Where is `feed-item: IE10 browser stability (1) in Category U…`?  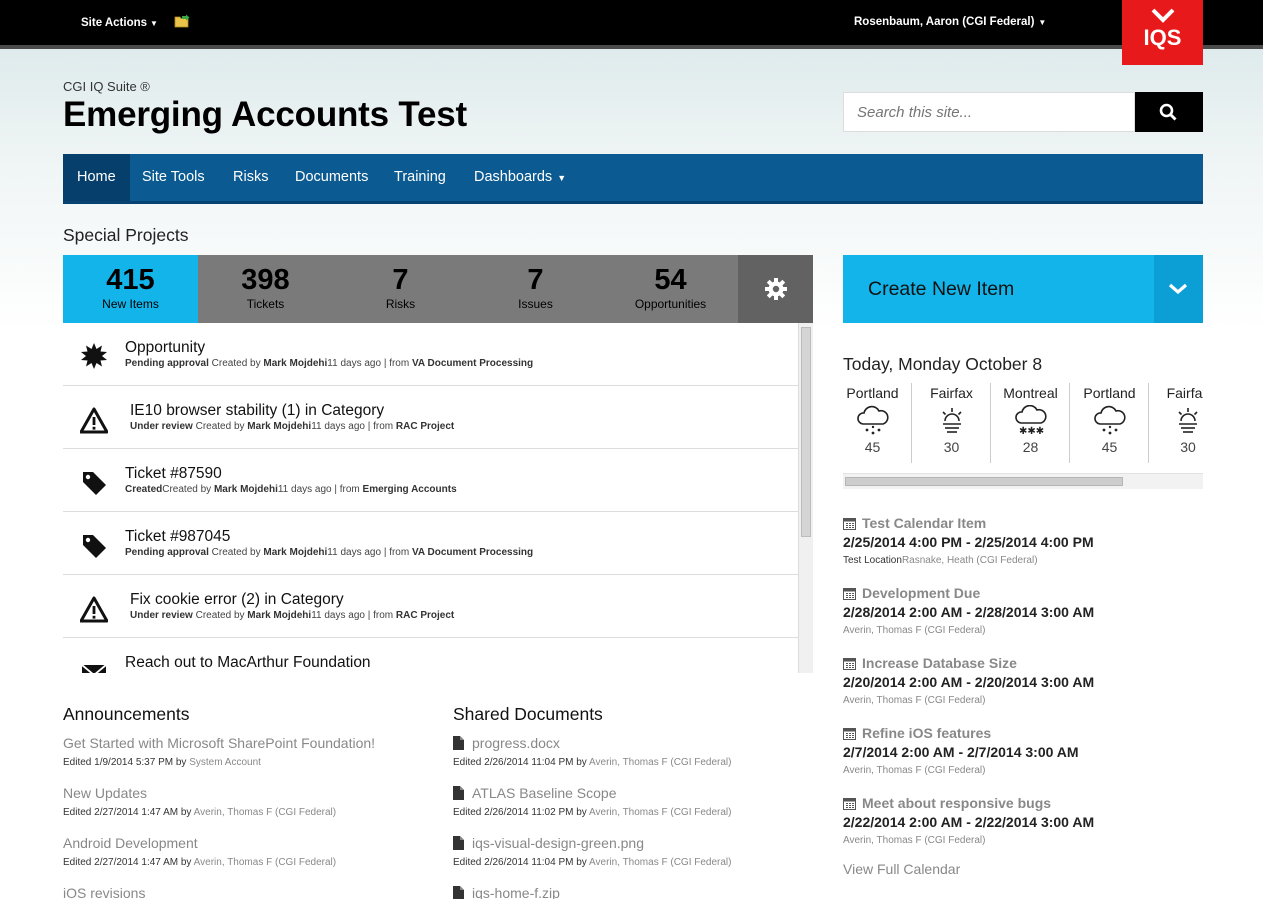 feed-item: IE10 browser stability (1) in Category U… is located at coordinates (430, 417).